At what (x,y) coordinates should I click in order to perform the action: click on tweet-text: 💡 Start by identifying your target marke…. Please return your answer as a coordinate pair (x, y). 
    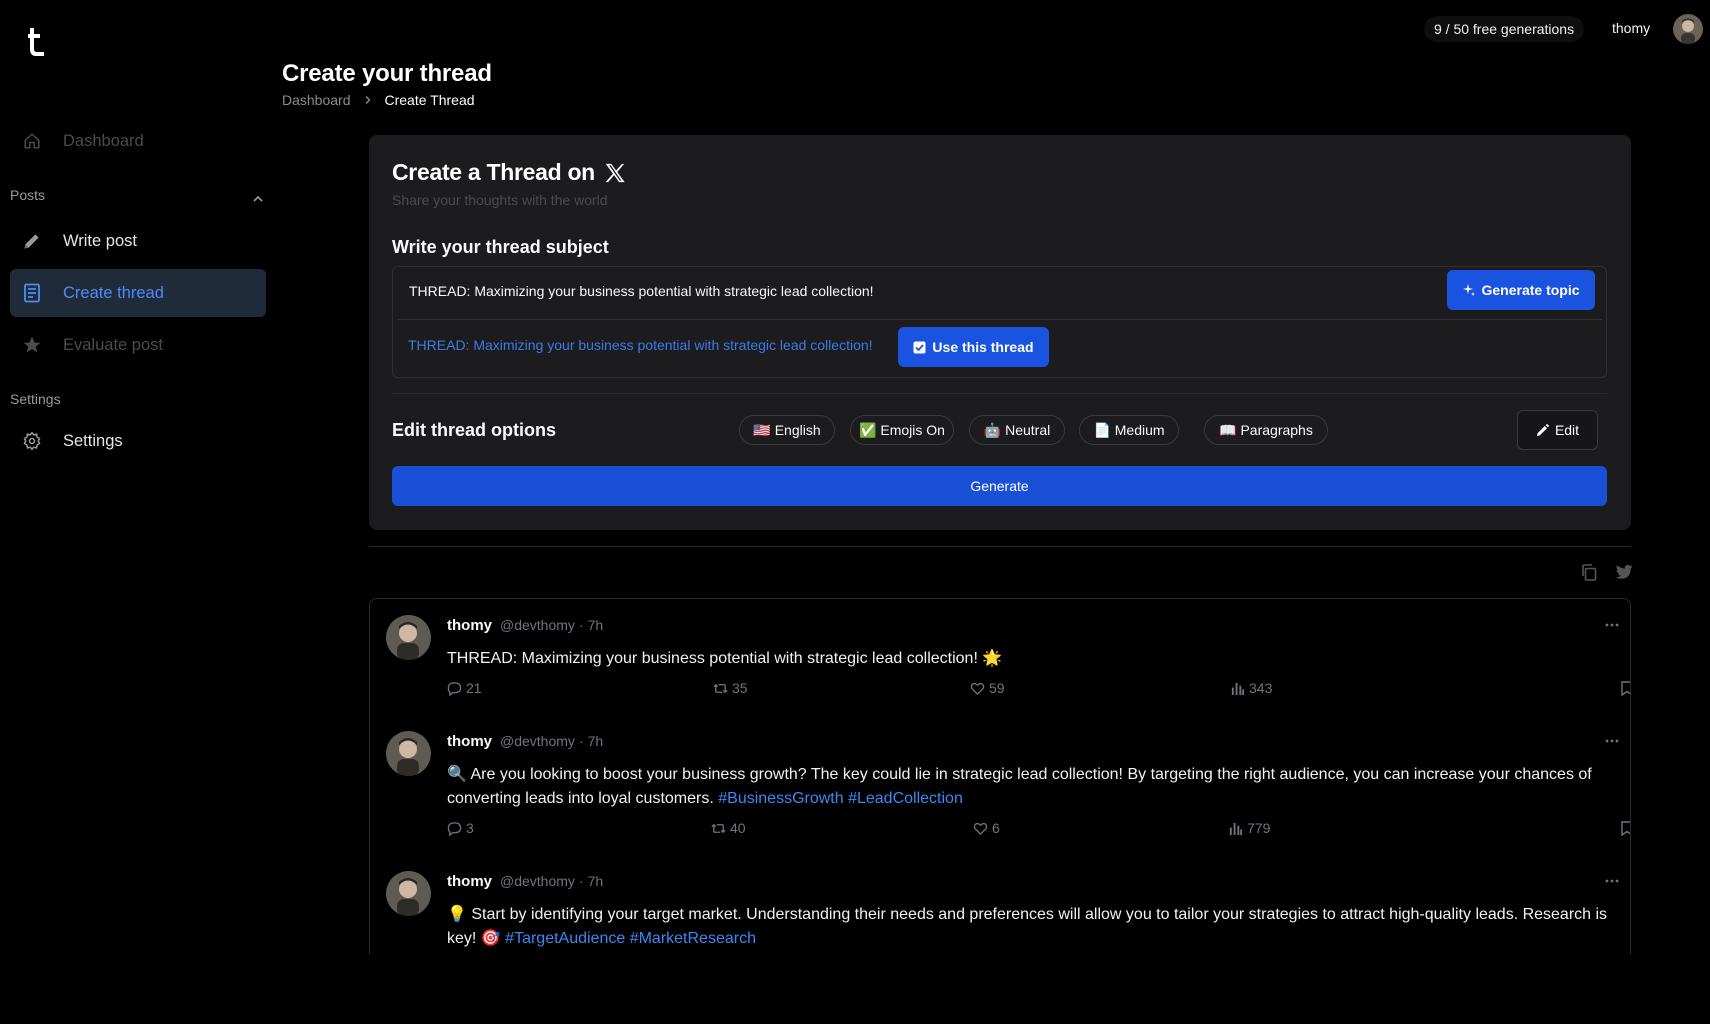
    Looking at the image, I should click on (1032, 927).